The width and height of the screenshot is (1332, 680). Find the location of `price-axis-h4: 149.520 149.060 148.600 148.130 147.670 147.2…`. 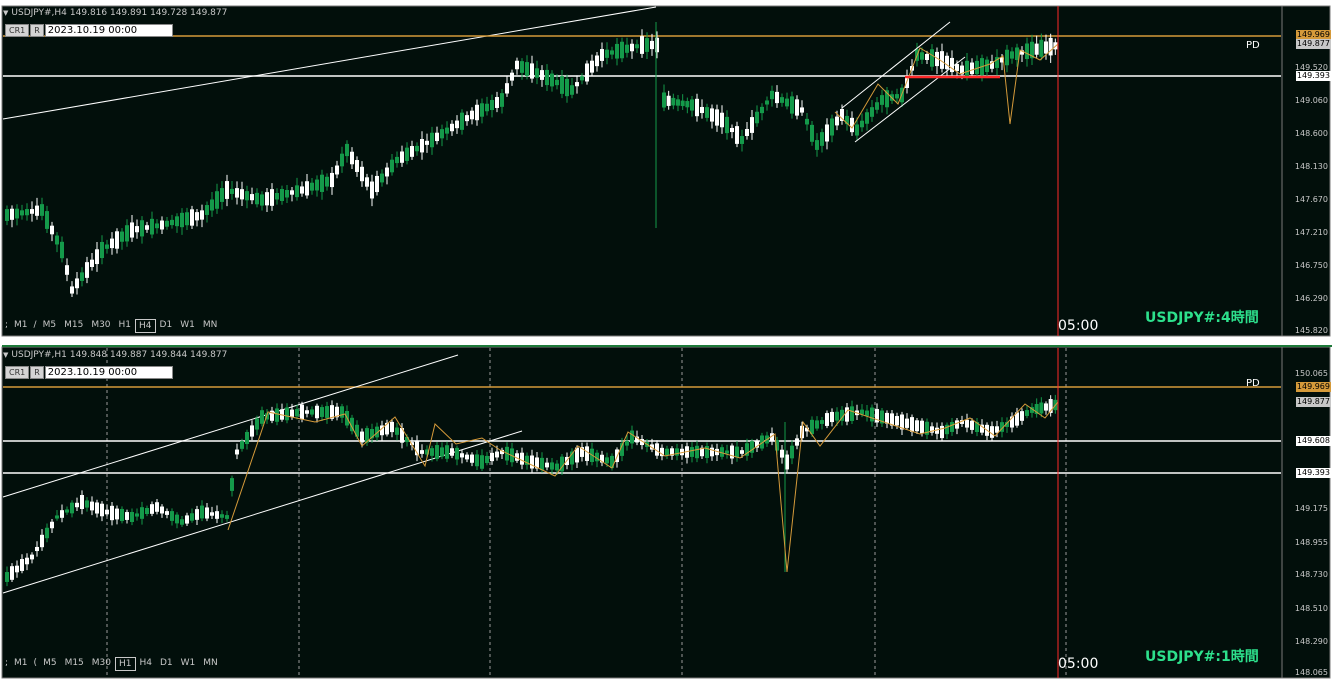

price-axis-h4: 149.520 149.060 148.600 148.130 147.670 147.2… is located at coordinates (1308, 170).